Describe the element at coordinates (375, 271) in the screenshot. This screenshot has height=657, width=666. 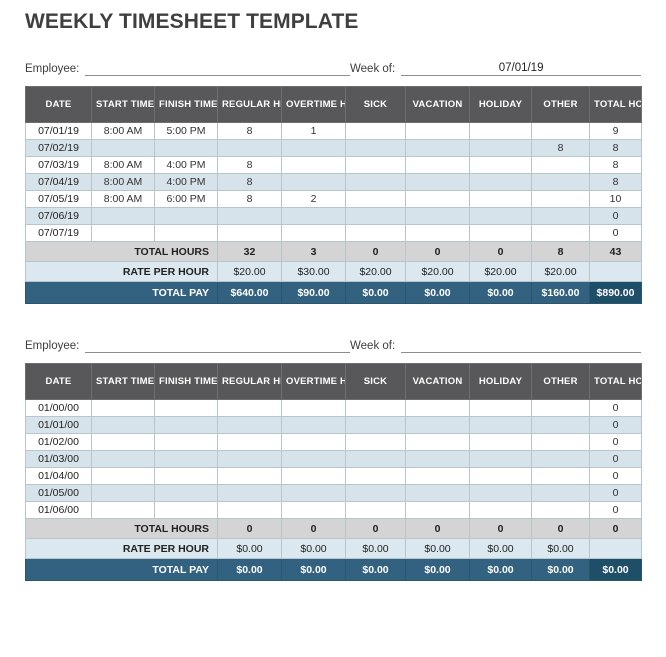
I see `summary-rate-per-hour-sick: $20.00` at that location.